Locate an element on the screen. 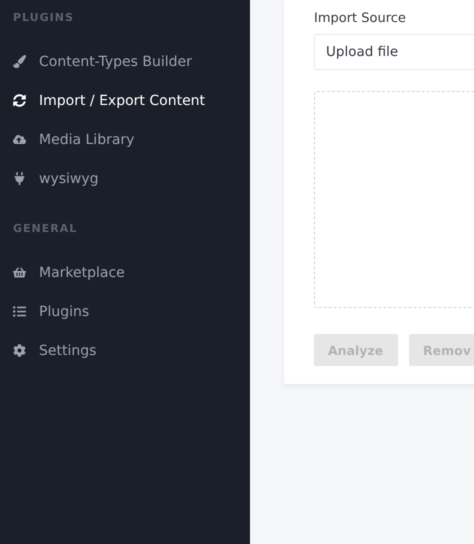 The width and height of the screenshot is (474, 544). paintbrush-icon is located at coordinates (19, 61).